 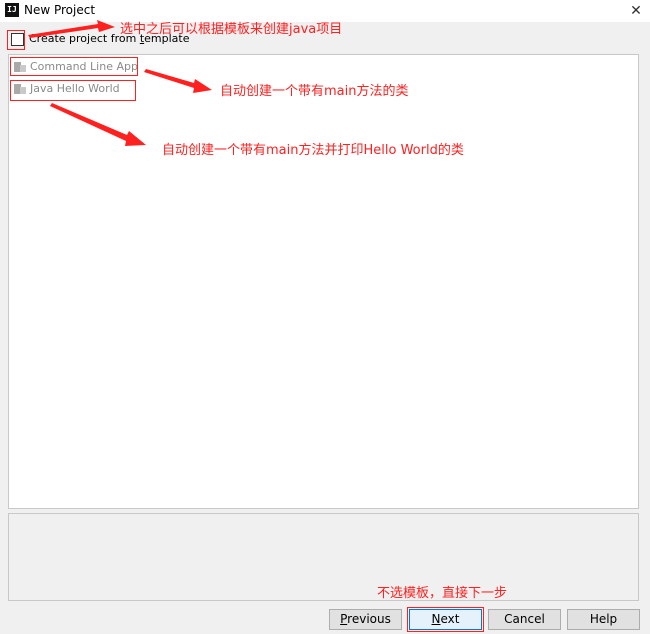 I want to click on help-button: Help, so click(x=603, y=619).